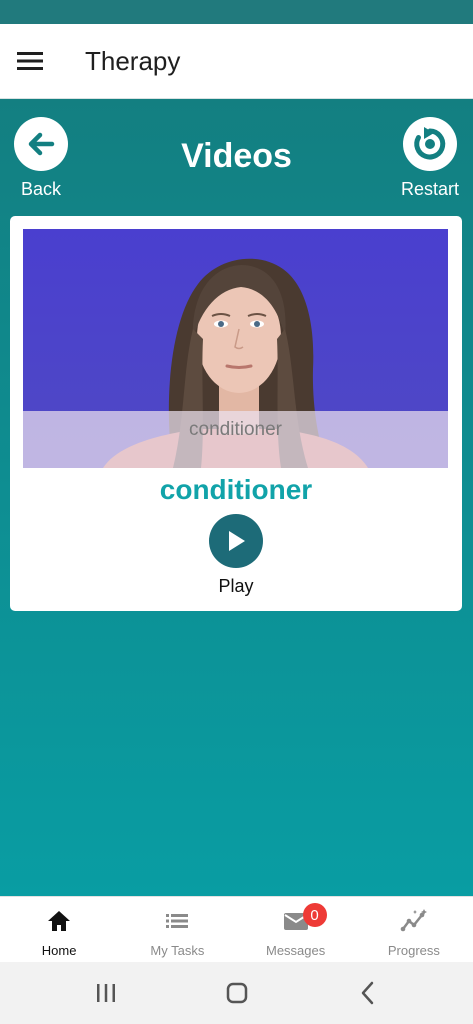 This screenshot has height=1024, width=473. I want to click on messages-badge: 0, so click(314, 915).